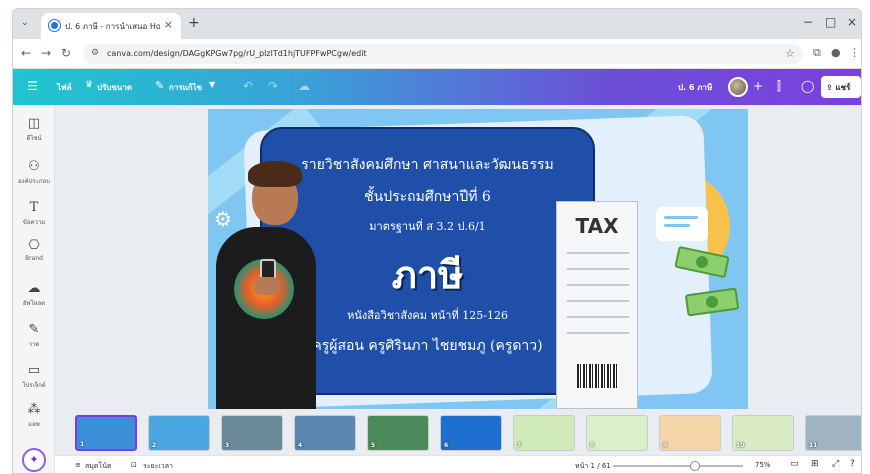 The width and height of the screenshot is (870, 474). Describe the element at coordinates (808, 22) in the screenshot. I see `minimize-button: −` at that location.